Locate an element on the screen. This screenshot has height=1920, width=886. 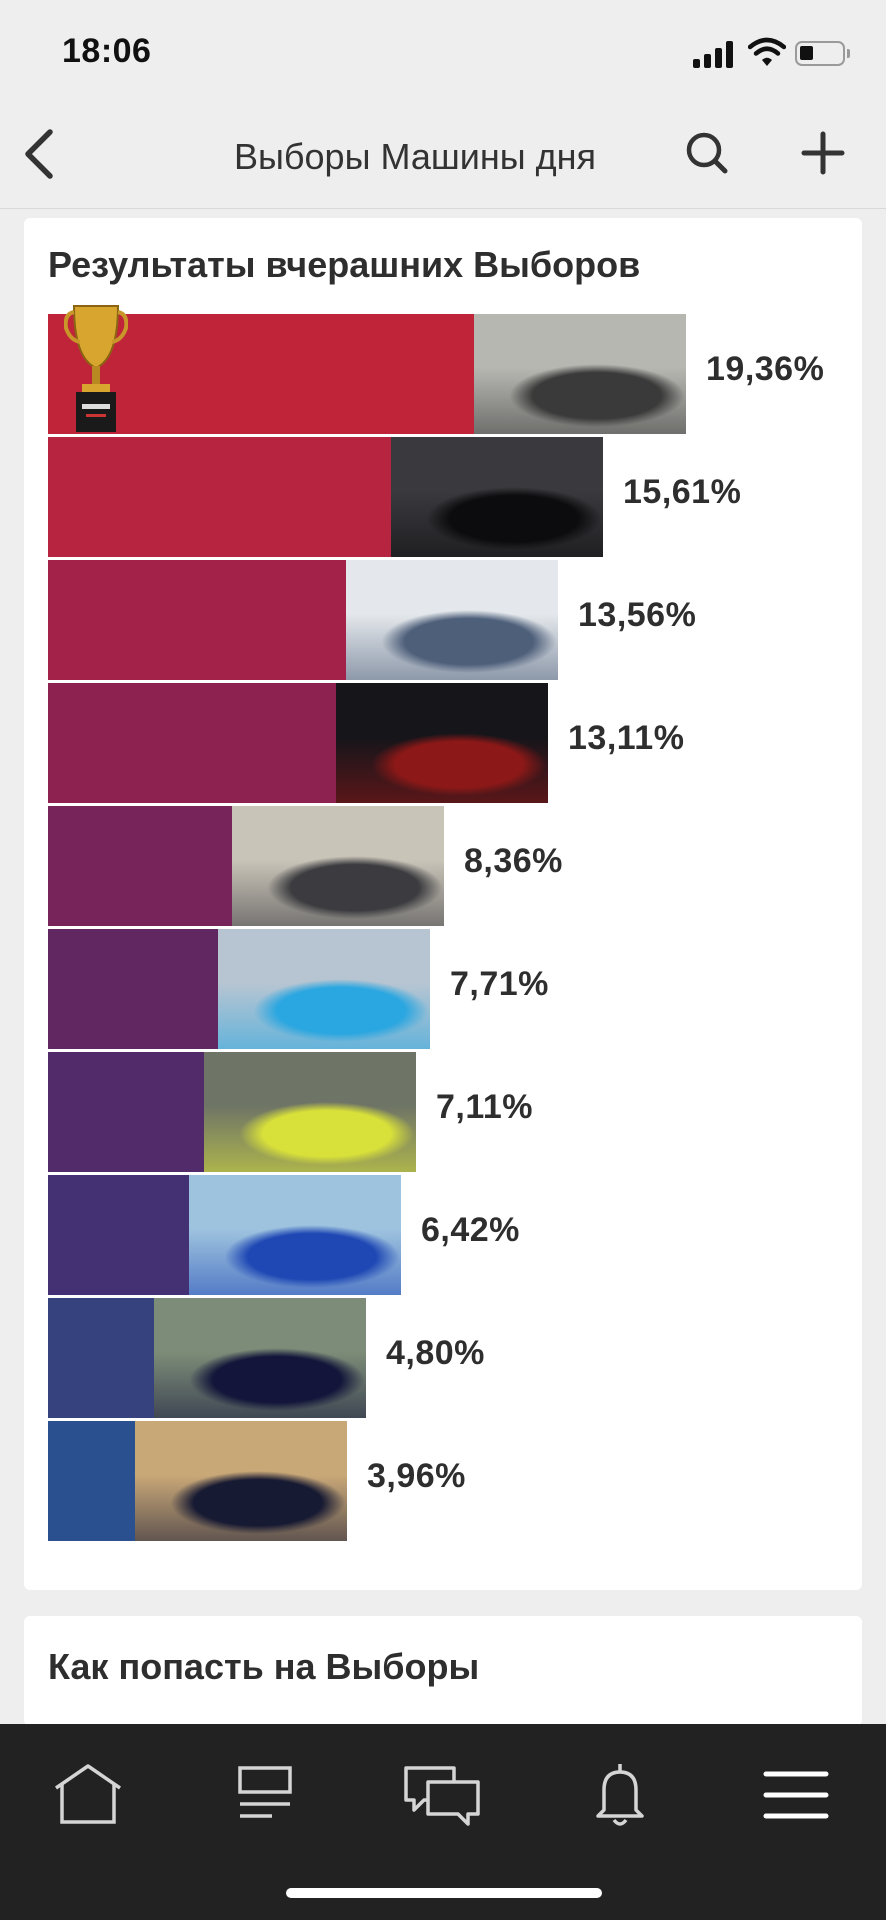
plus-icon is located at coordinates (823, 153).